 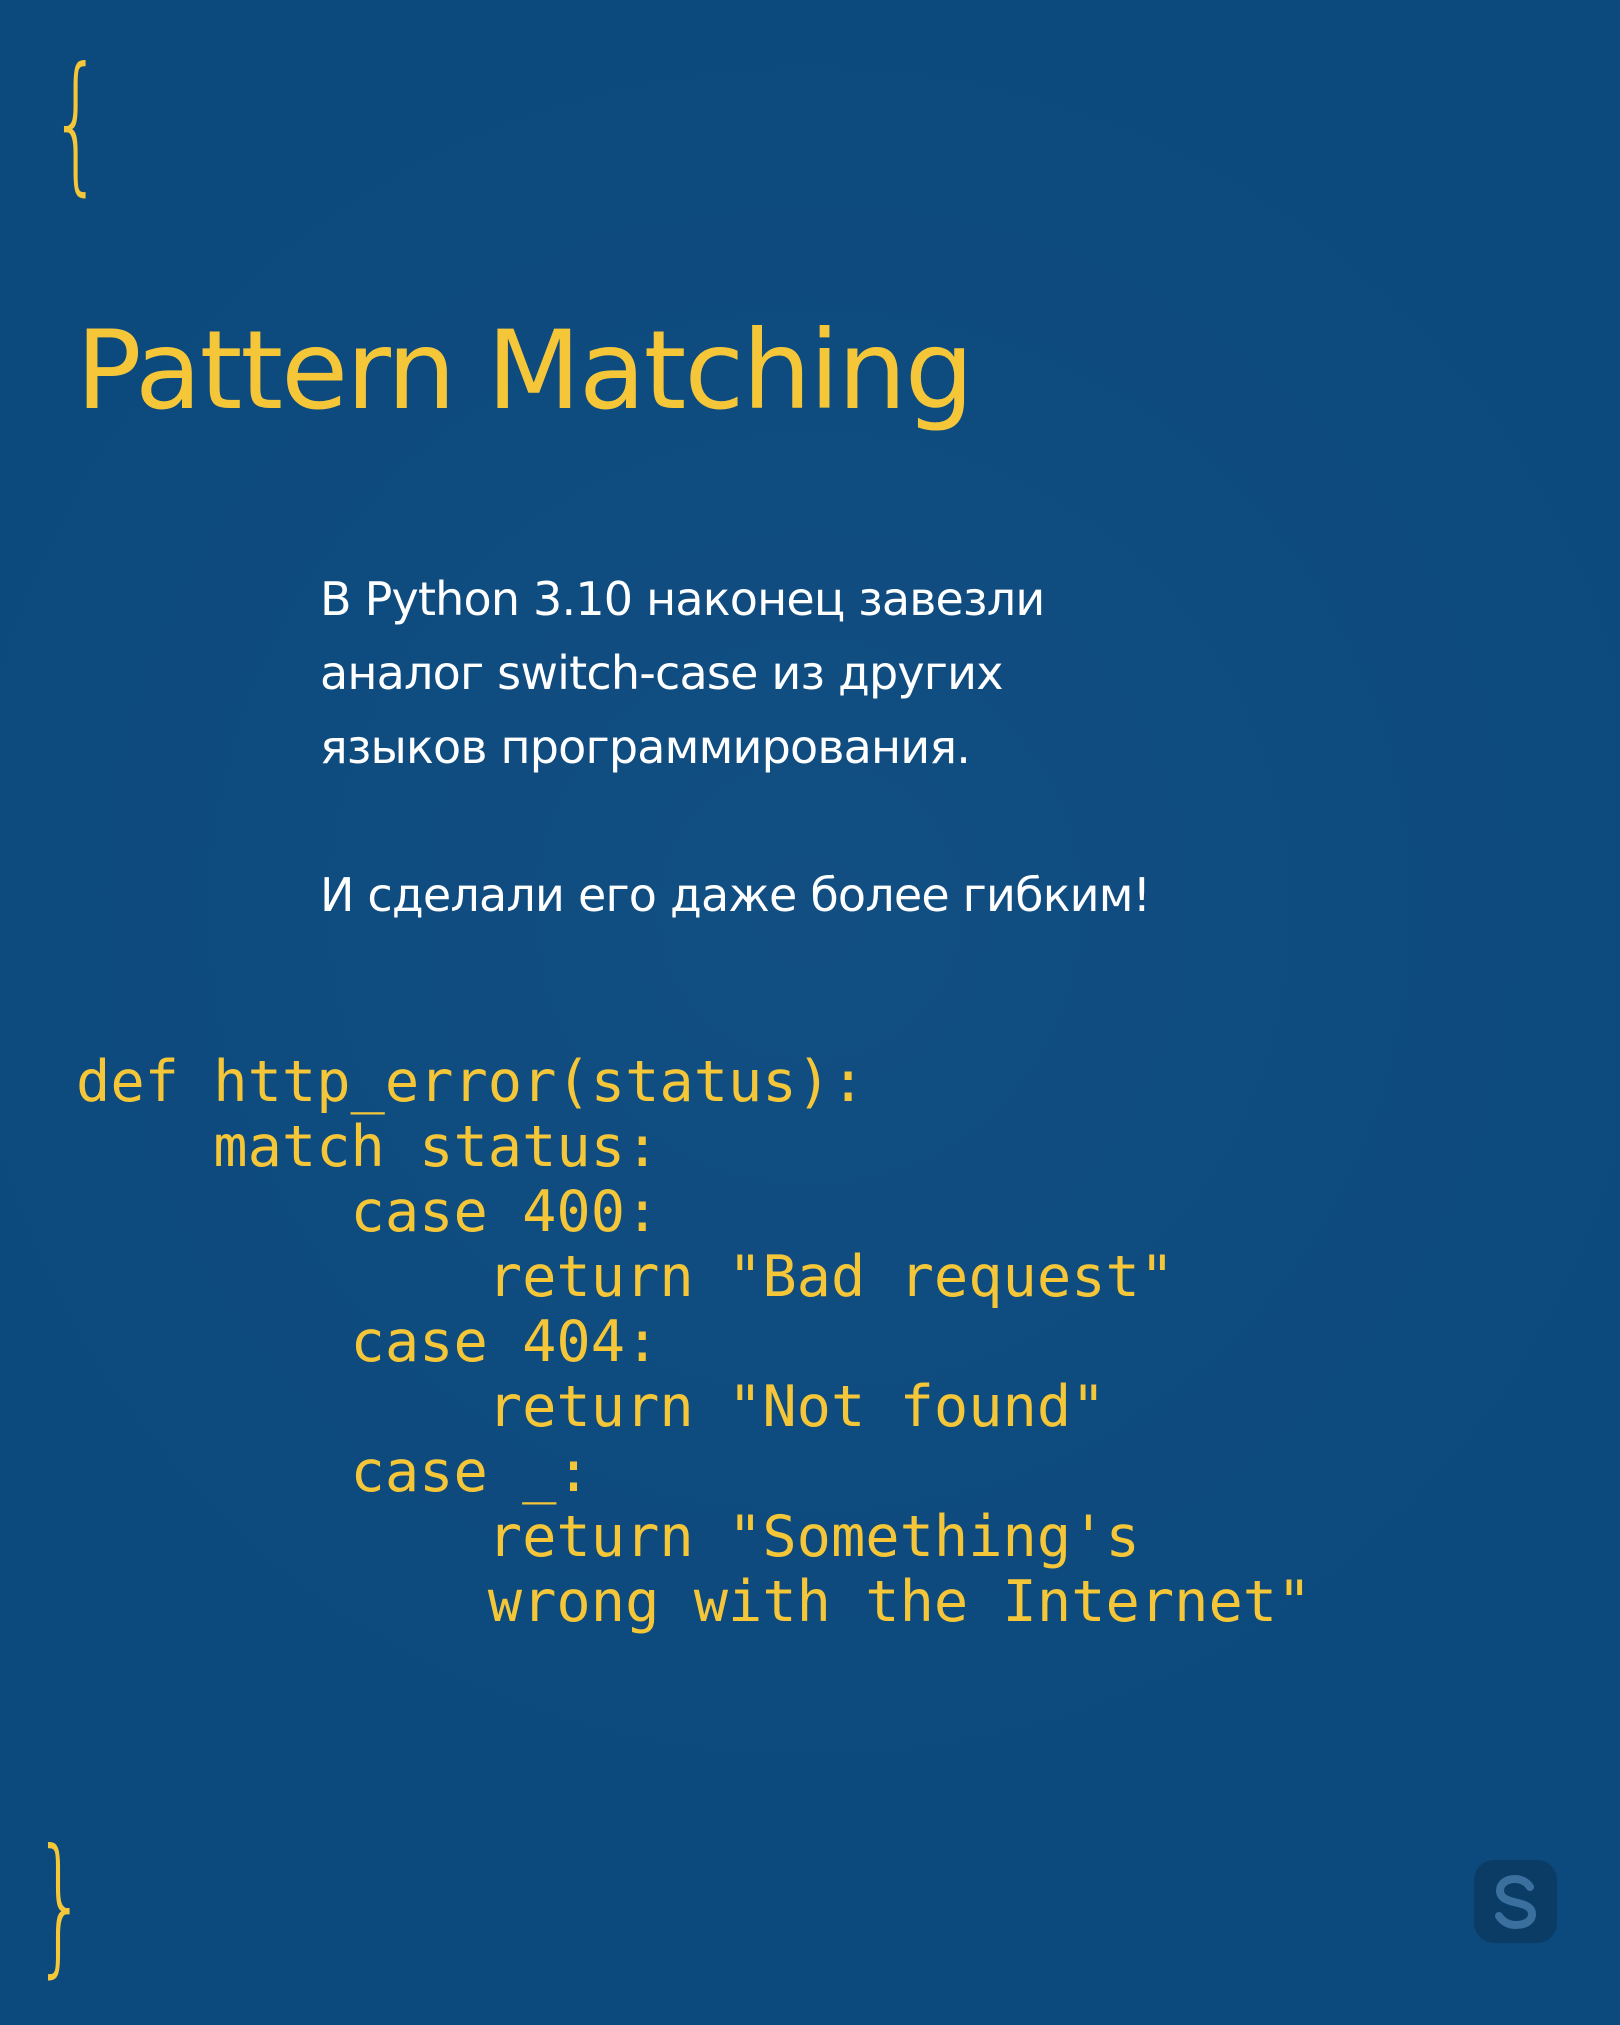 What do you see at coordinates (368, 1342) in the screenshot?
I see `code-line: case 404:` at bounding box center [368, 1342].